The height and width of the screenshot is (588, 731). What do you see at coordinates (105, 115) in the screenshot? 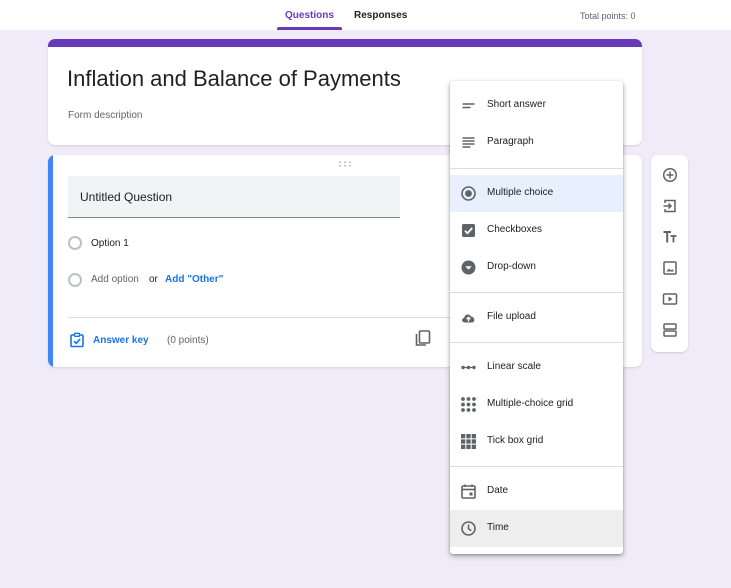
I see `form-description-field: Form description` at bounding box center [105, 115].